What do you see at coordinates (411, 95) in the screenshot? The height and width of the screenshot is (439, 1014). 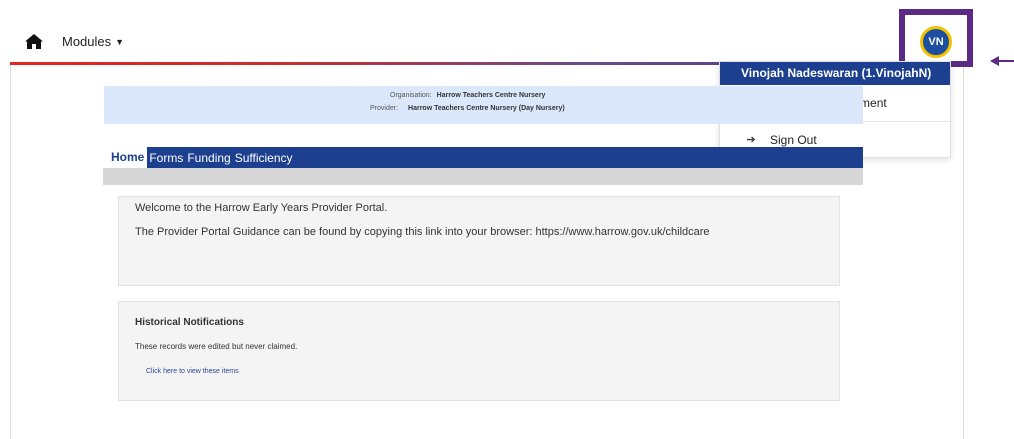 I see `organisation-label: Organisation:` at bounding box center [411, 95].